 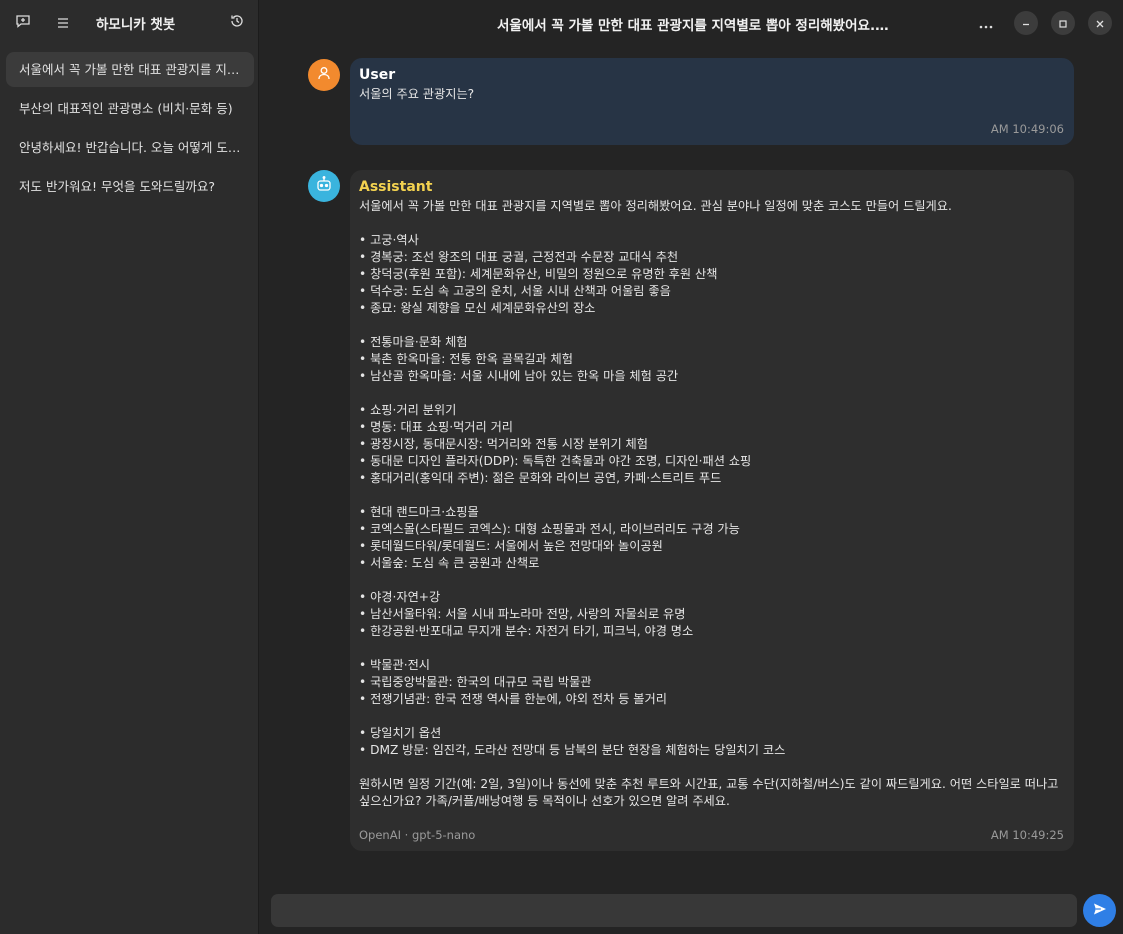 I want to click on history-button, so click(x=237, y=23).